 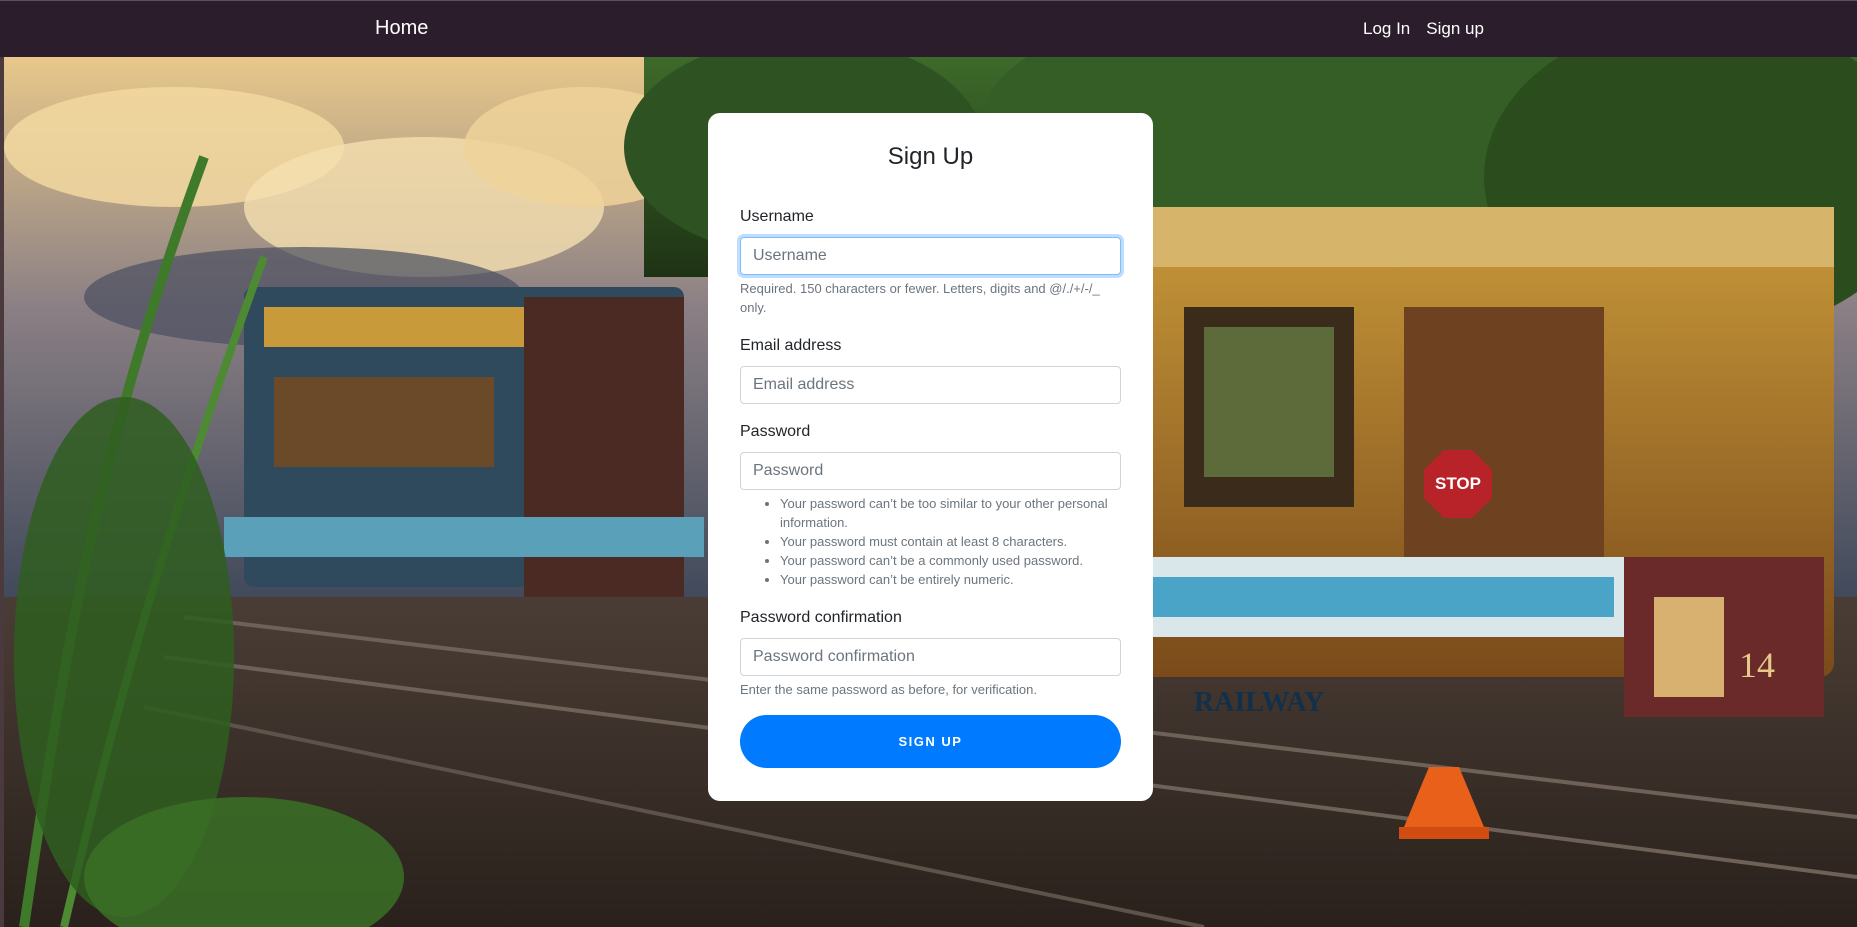 What do you see at coordinates (1386, 29) in the screenshot?
I see `nav-login-link: Log In` at bounding box center [1386, 29].